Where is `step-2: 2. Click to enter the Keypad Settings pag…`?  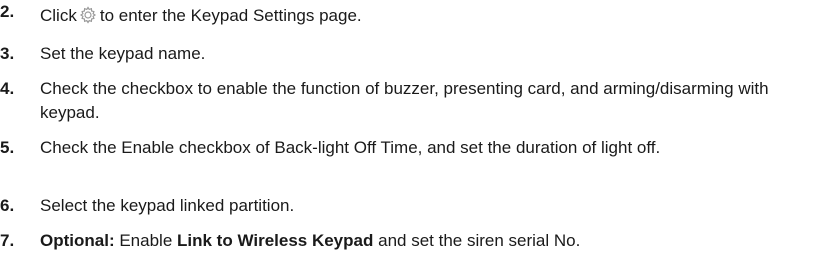 step-2: 2. Click to enter the Keypad Settings pag… is located at coordinates (400, 15).